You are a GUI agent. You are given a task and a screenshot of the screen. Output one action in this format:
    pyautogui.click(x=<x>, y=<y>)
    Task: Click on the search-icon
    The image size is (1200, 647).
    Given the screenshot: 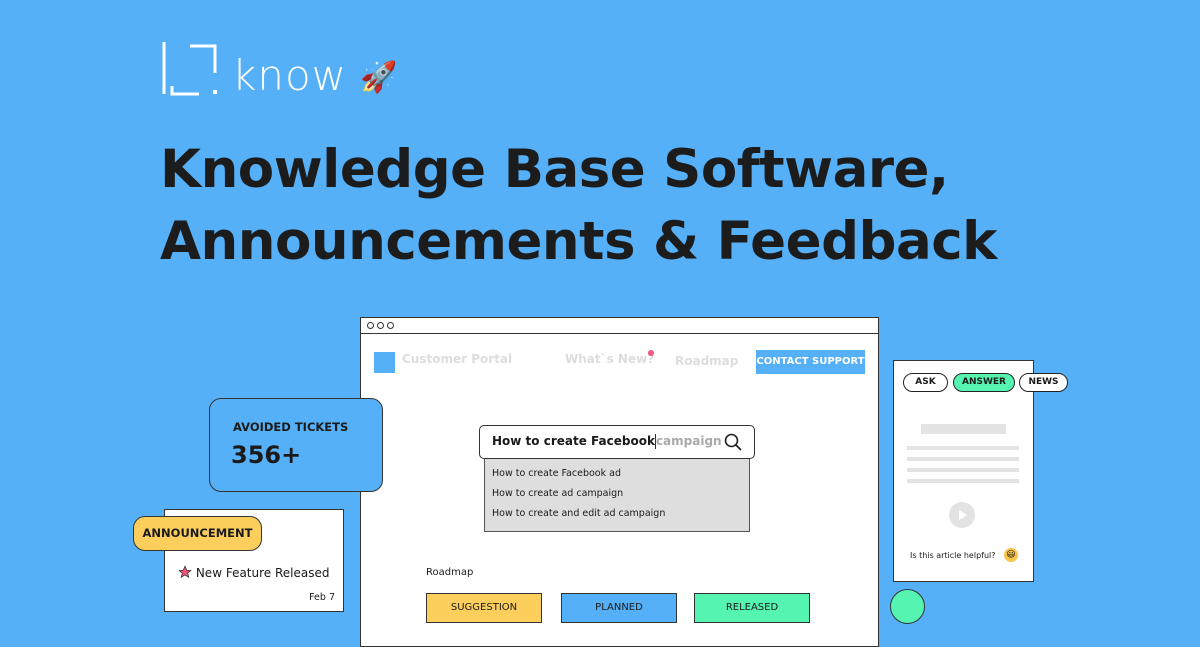 What is the action you would take?
    pyautogui.click(x=733, y=442)
    